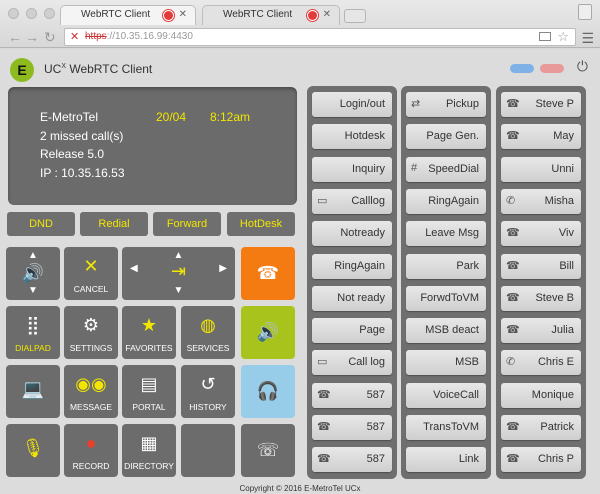 This screenshot has height=494, width=600. Describe the element at coordinates (352, 427) in the screenshot. I see `line-key-1-11: ☎ 587` at that location.